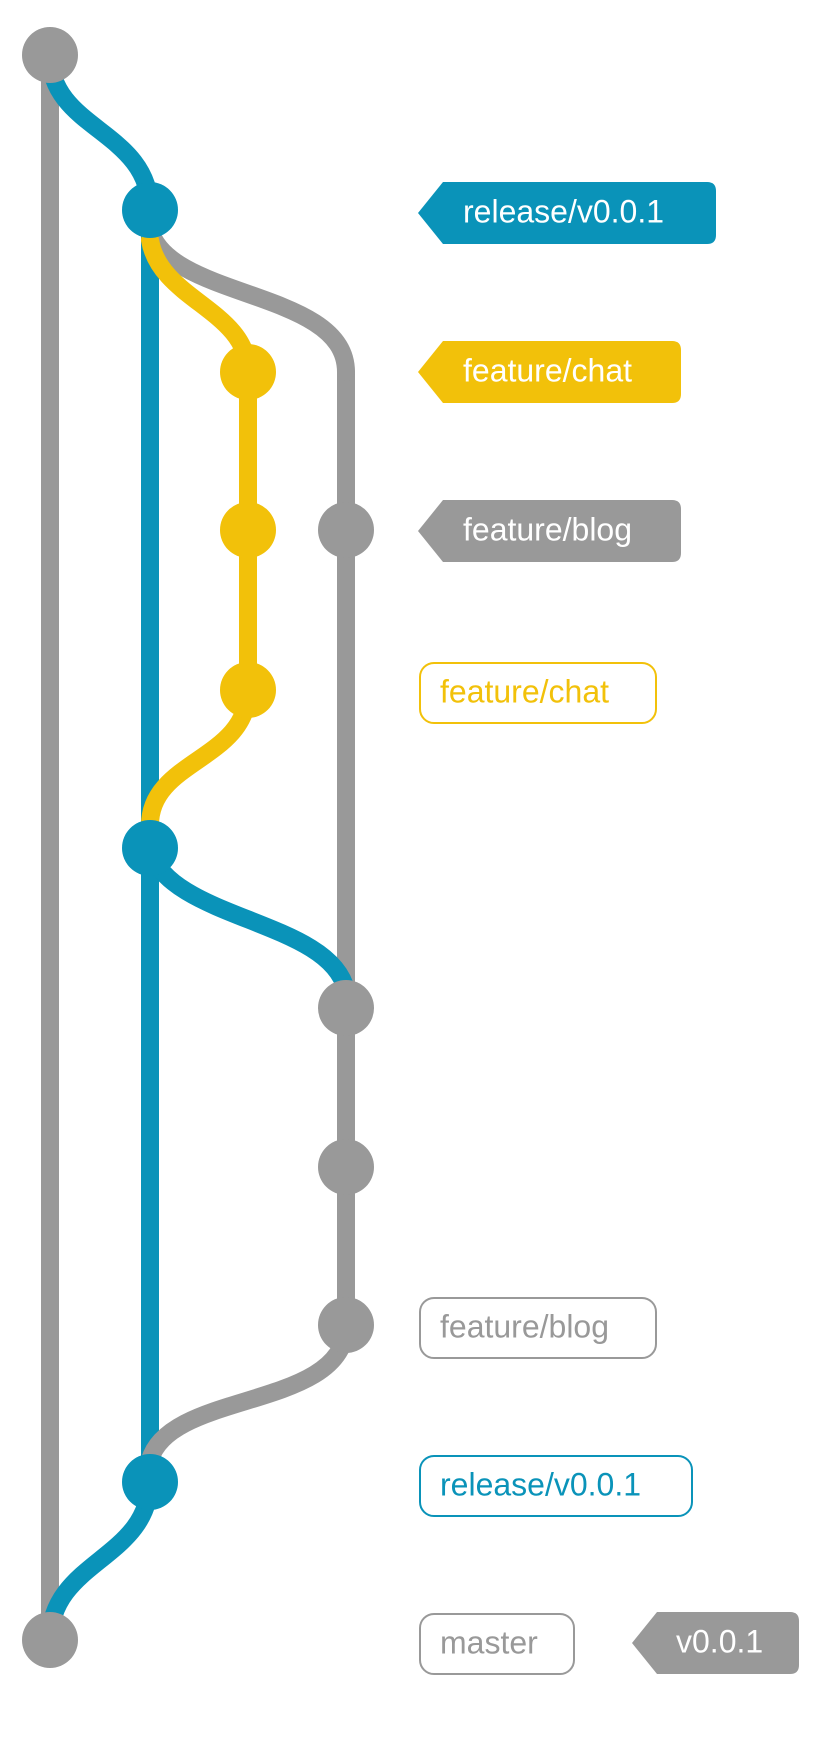 The image size is (837, 1756). What do you see at coordinates (489, 1642) in the screenshot?
I see `origin-master-label: master` at bounding box center [489, 1642].